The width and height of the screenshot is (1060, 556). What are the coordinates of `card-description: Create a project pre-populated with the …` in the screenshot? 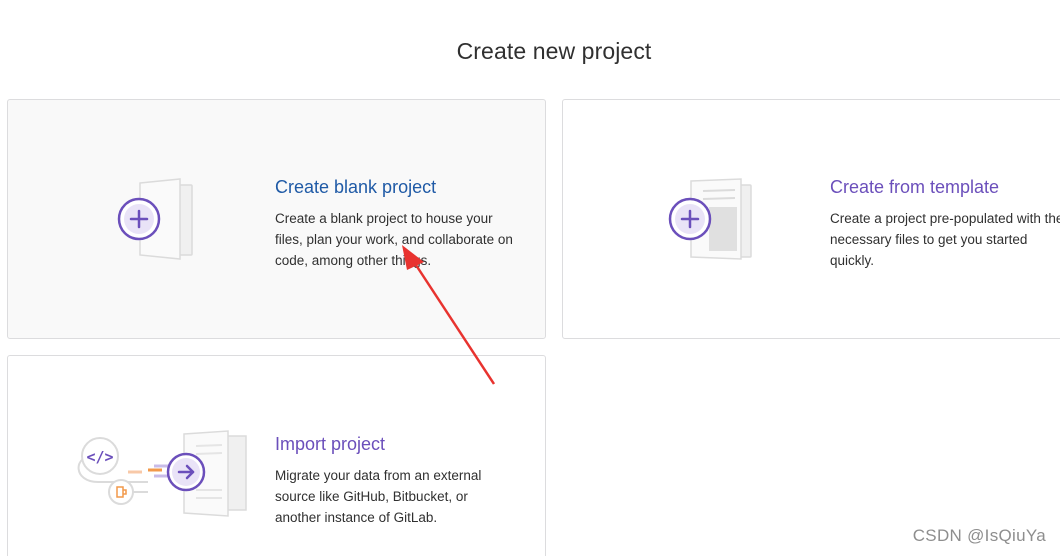 It's located at (945, 239).